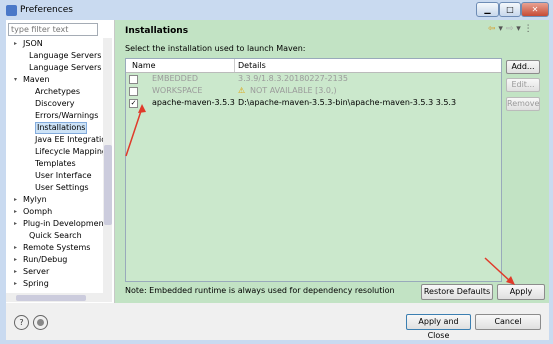  I want to click on row-details: 3.3.9/1.8.3.20180227-2135, so click(293, 78).